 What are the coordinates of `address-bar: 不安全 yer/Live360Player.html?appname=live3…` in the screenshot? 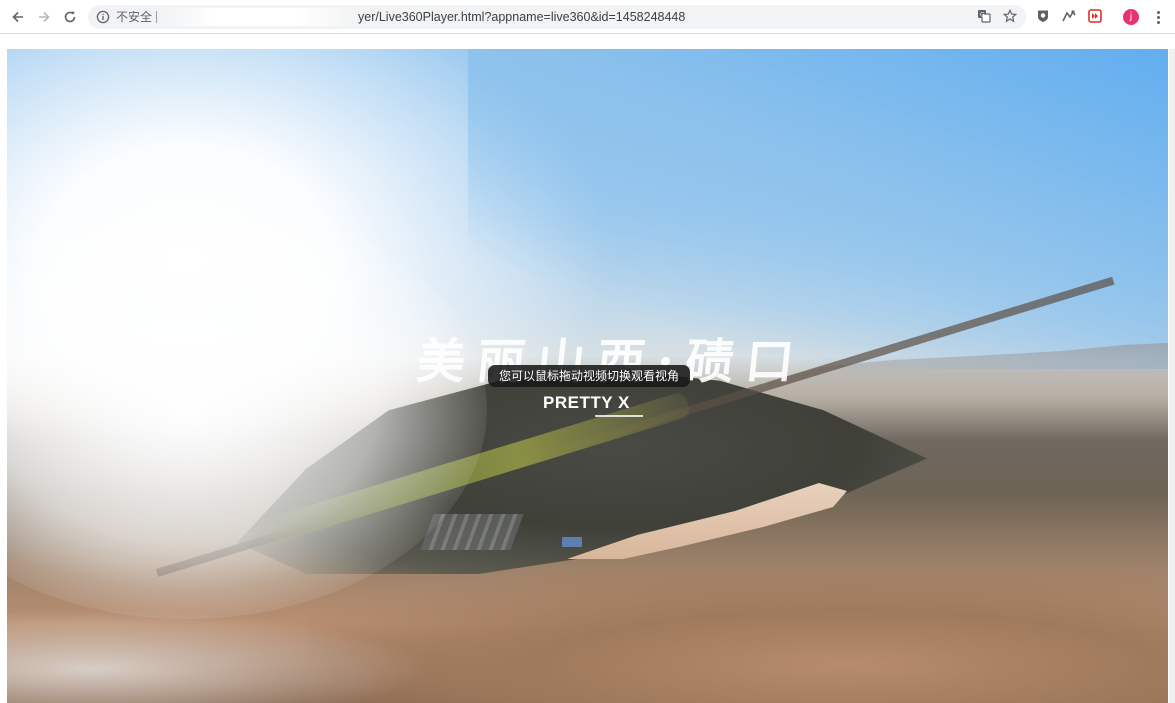 It's located at (557, 17).